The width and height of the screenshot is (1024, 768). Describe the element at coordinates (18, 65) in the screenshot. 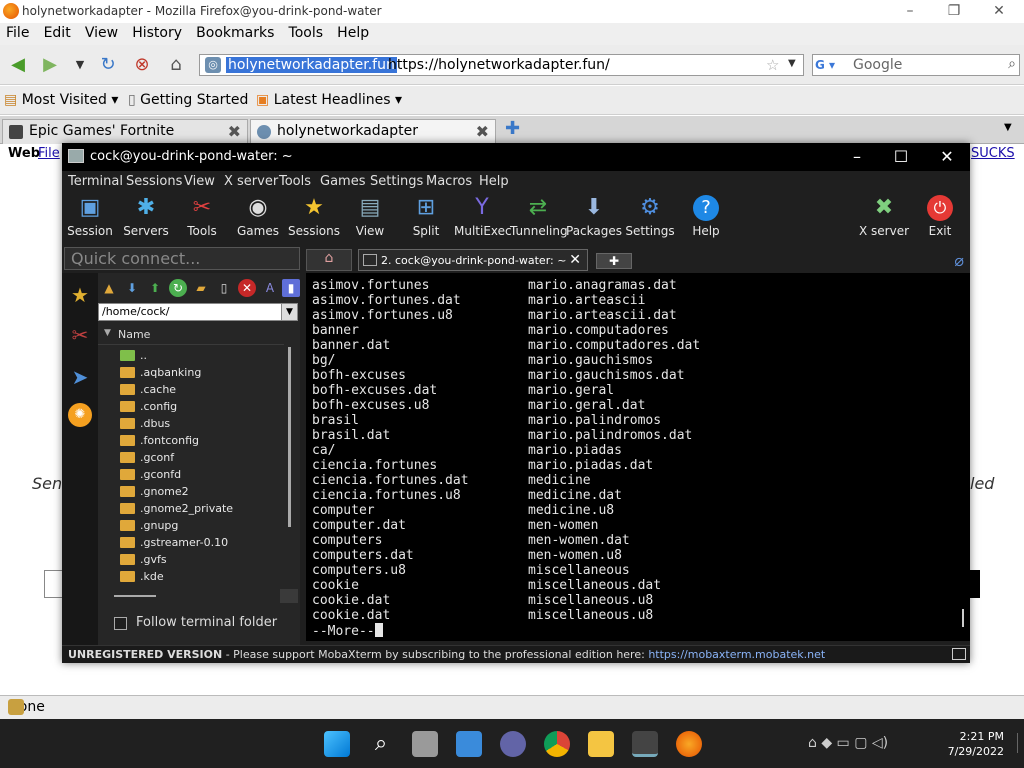

I see `back-arrow-icon: ◀` at that location.